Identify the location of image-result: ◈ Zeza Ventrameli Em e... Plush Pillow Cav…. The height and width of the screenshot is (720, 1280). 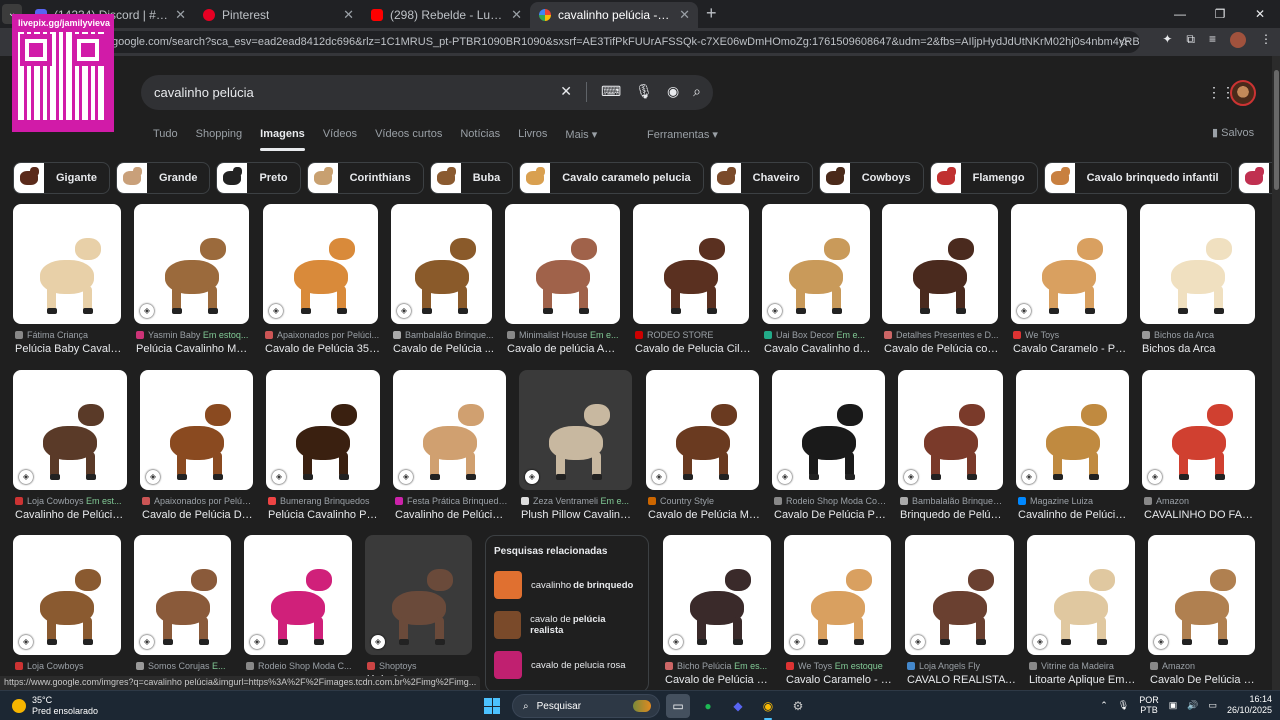
(576, 448).